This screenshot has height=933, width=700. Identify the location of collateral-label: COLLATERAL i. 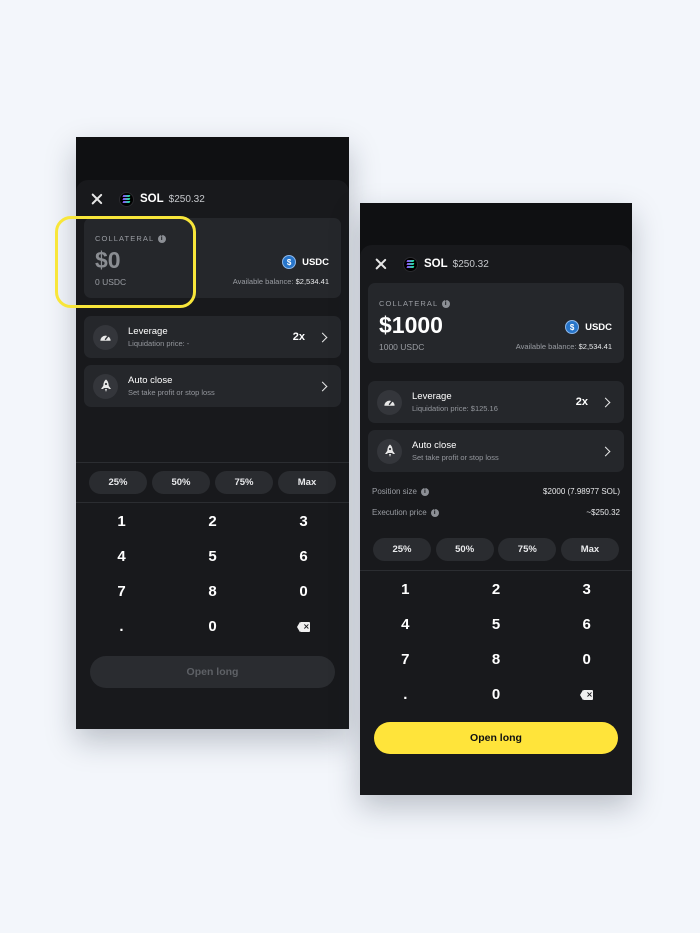
(495, 303).